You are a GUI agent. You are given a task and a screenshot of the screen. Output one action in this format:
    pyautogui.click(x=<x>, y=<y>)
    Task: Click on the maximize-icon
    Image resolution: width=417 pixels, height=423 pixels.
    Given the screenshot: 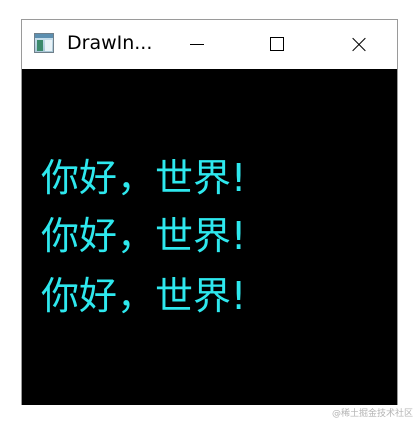 What is the action you would take?
    pyautogui.click(x=277, y=44)
    